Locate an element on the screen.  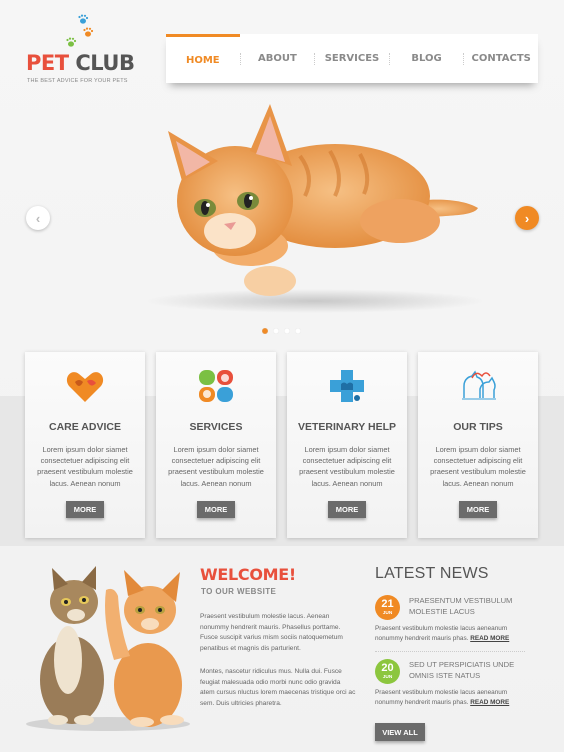
logo-word-pet: PET is located at coordinates (47, 63).